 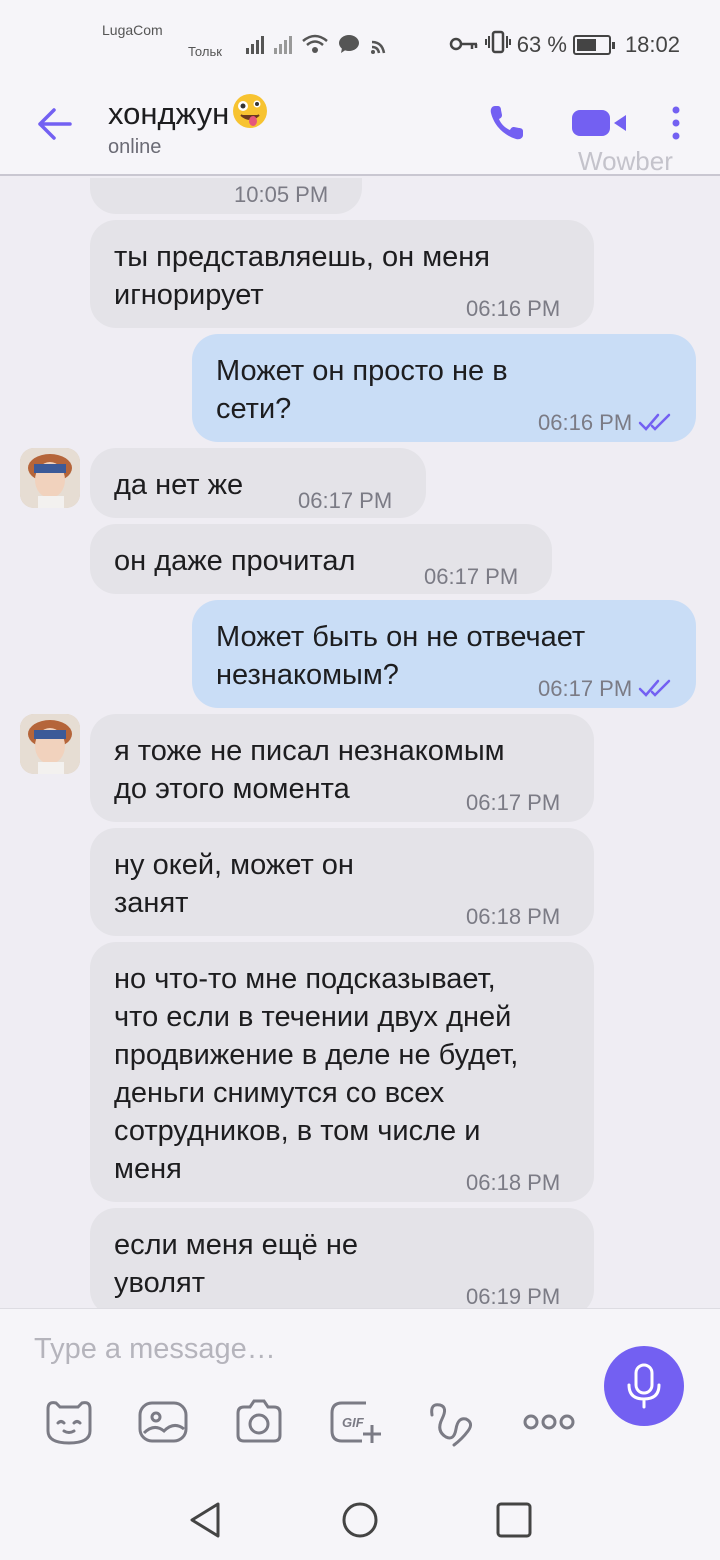 I want to click on gif-icon: GIF, so click(x=355, y=1422).